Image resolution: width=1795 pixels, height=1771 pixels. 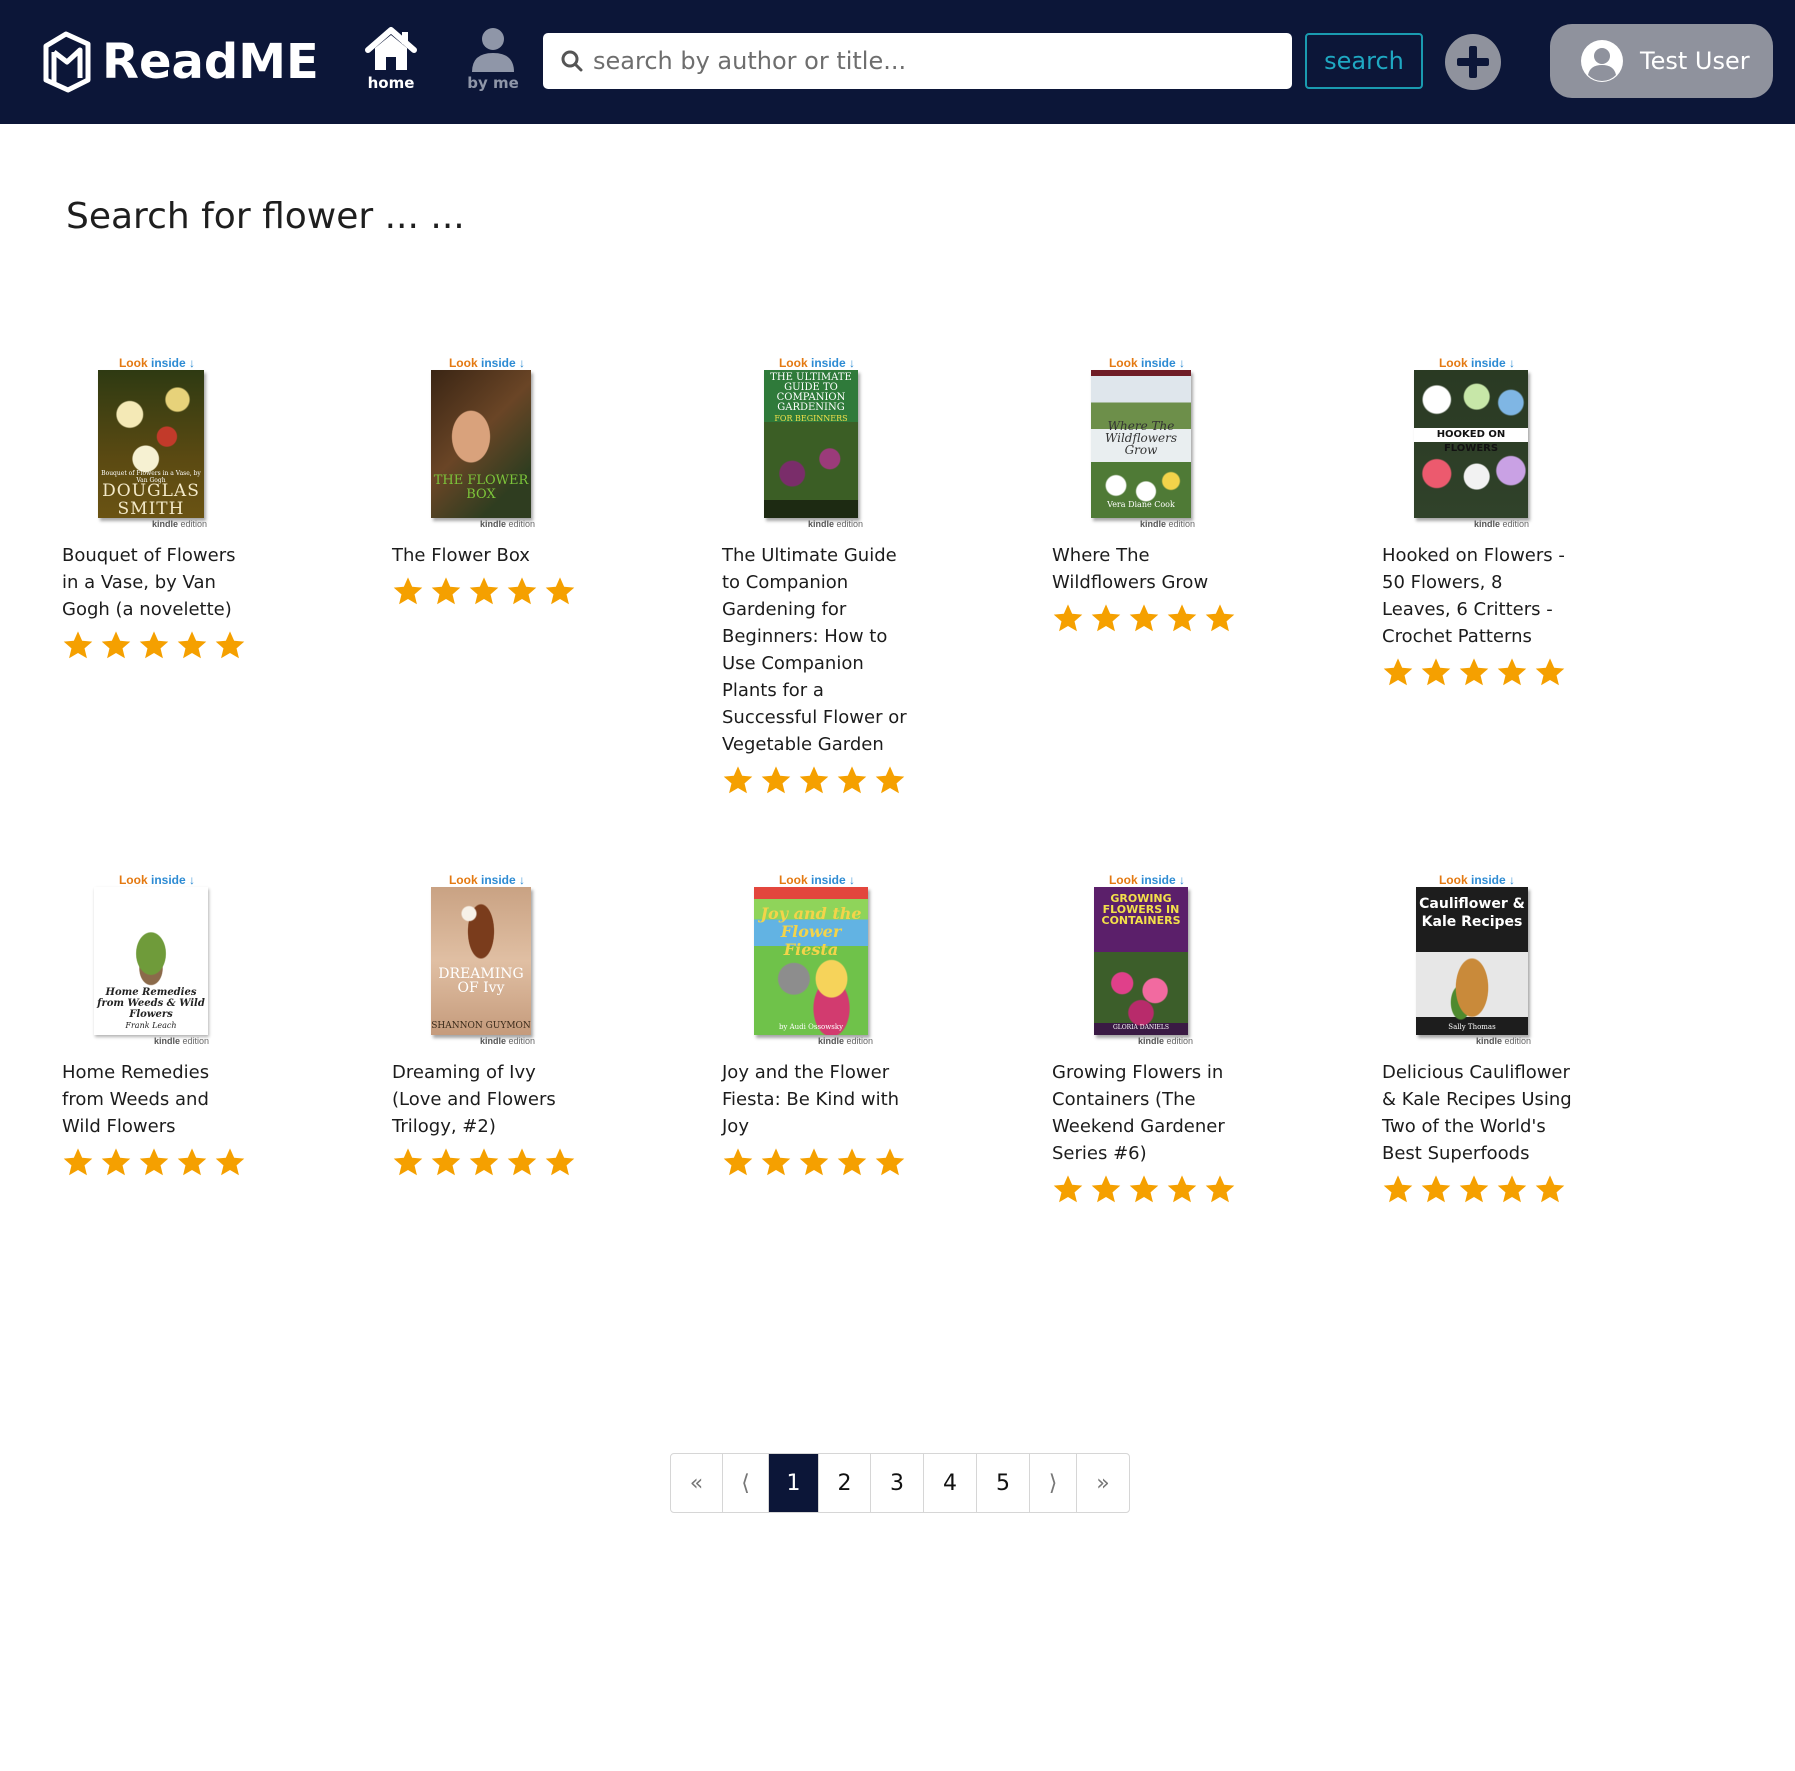 What do you see at coordinates (487, 555) in the screenshot?
I see `book-title: The Flower Box` at bounding box center [487, 555].